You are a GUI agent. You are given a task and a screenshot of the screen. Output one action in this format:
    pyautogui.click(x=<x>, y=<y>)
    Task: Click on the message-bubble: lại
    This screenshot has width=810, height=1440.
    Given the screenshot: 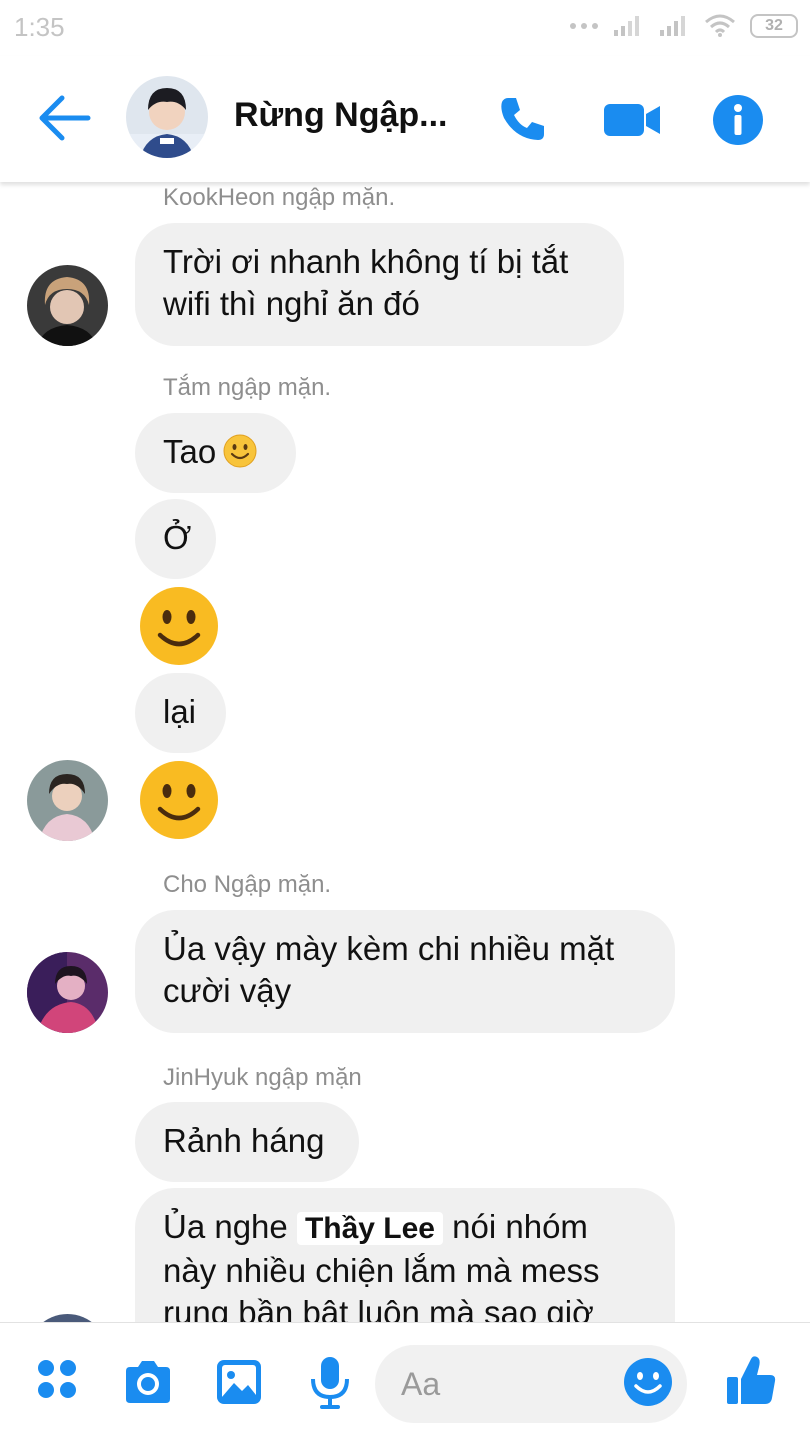 What is the action you would take?
    pyautogui.click(x=180, y=713)
    